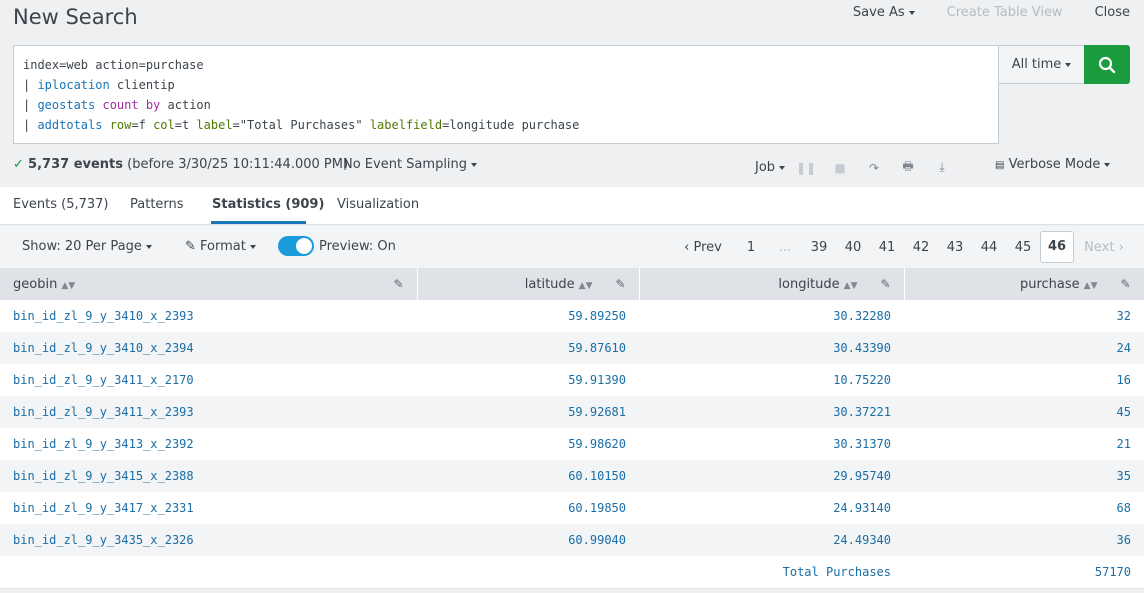 This screenshot has height=593, width=1144. I want to click on search-mode-menu: ▤ Verbose Mode, so click(1053, 164).